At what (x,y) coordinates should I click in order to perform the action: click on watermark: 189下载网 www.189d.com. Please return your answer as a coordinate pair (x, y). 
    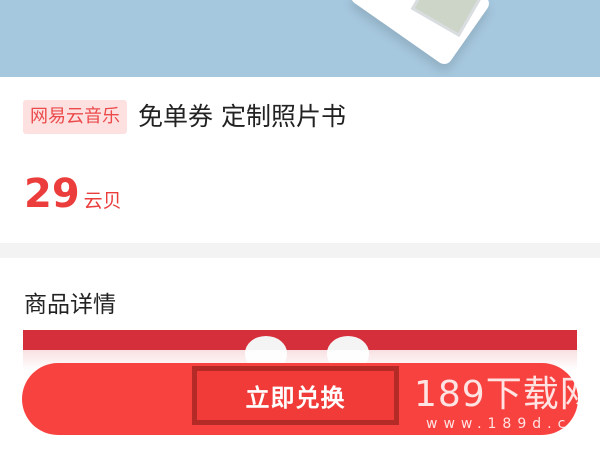
    Looking at the image, I should click on (507, 403).